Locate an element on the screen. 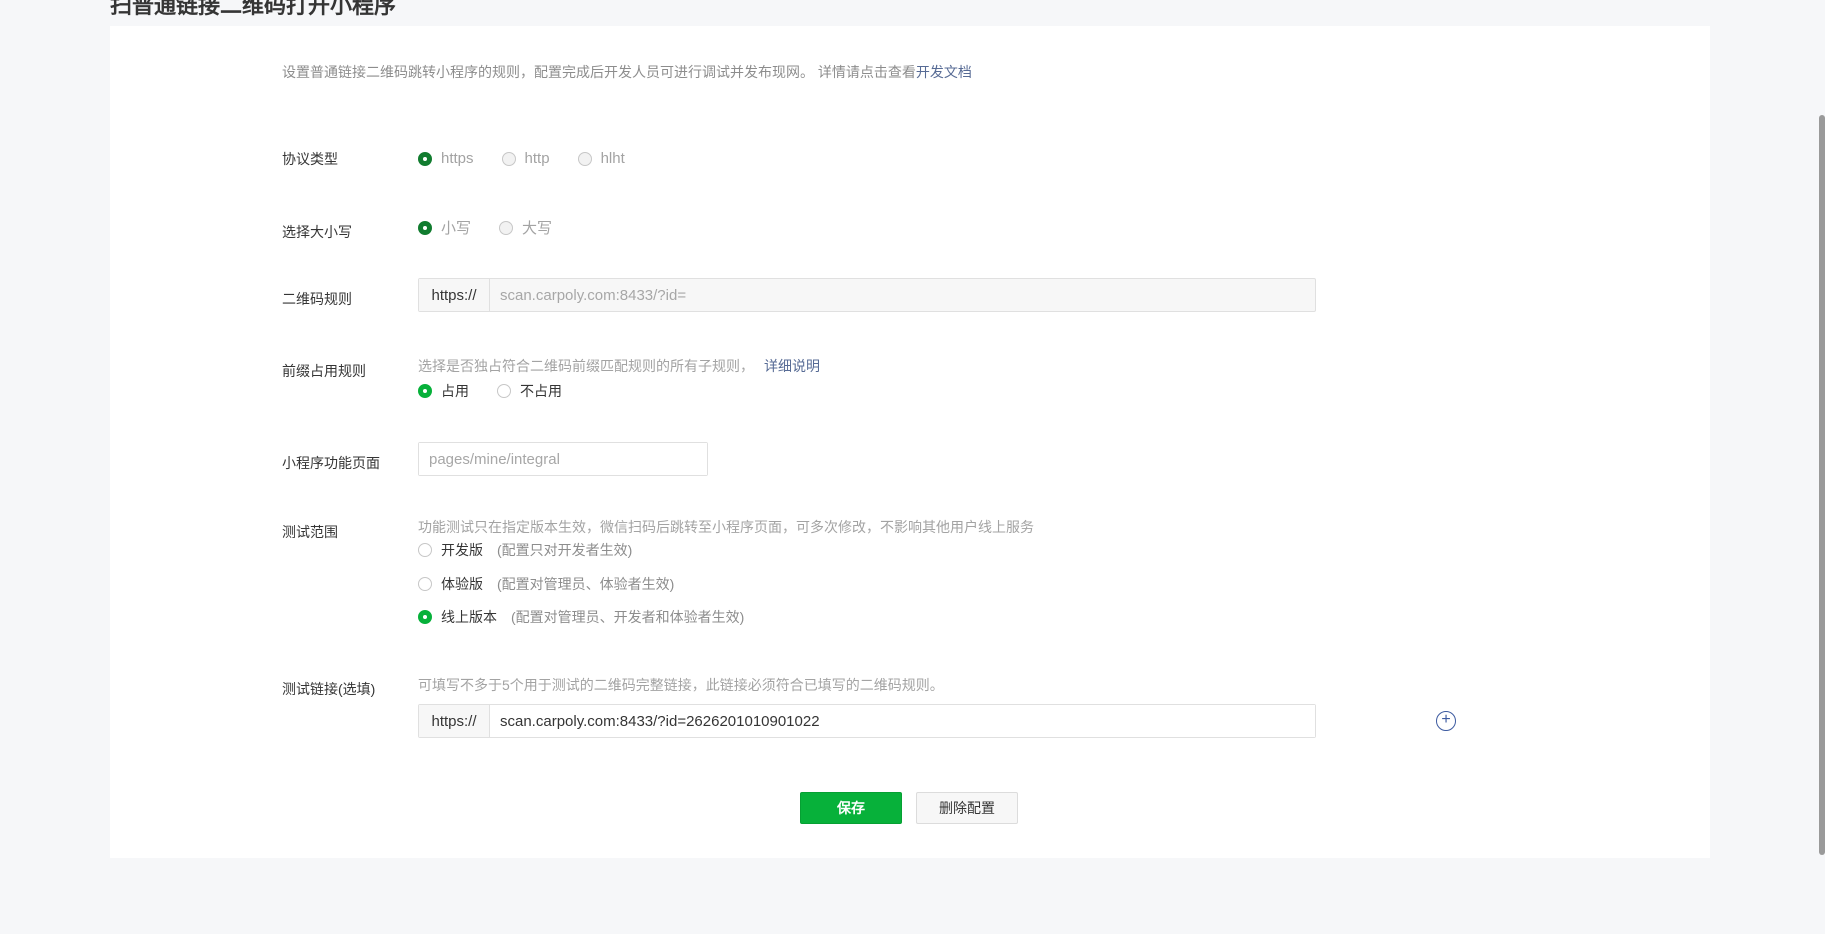 This screenshot has height=934, width=1825. prefix-rule-label: 前缀占用规则 is located at coordinates (324, 371).